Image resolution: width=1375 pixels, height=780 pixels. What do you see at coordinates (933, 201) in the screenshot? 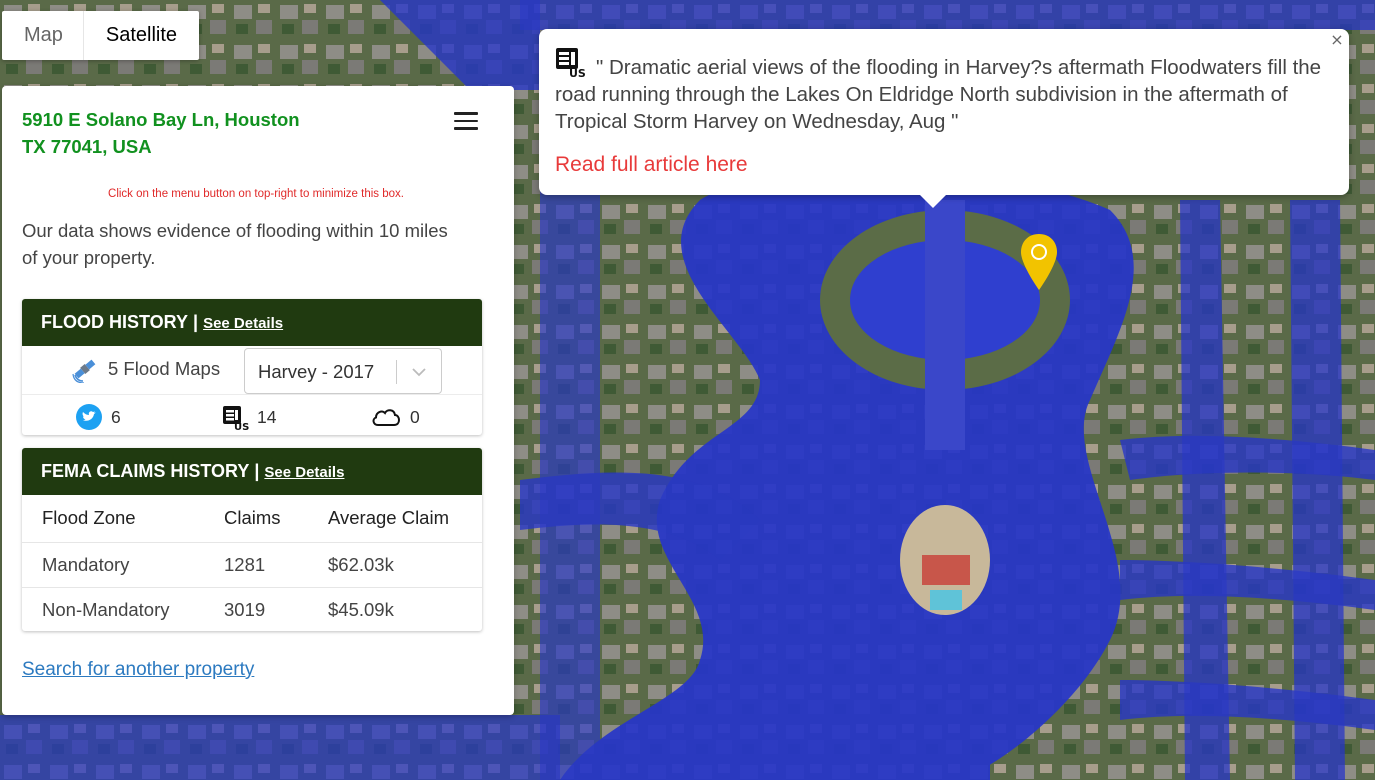
I see `popup-pointer` at bounding box center [933, 201].